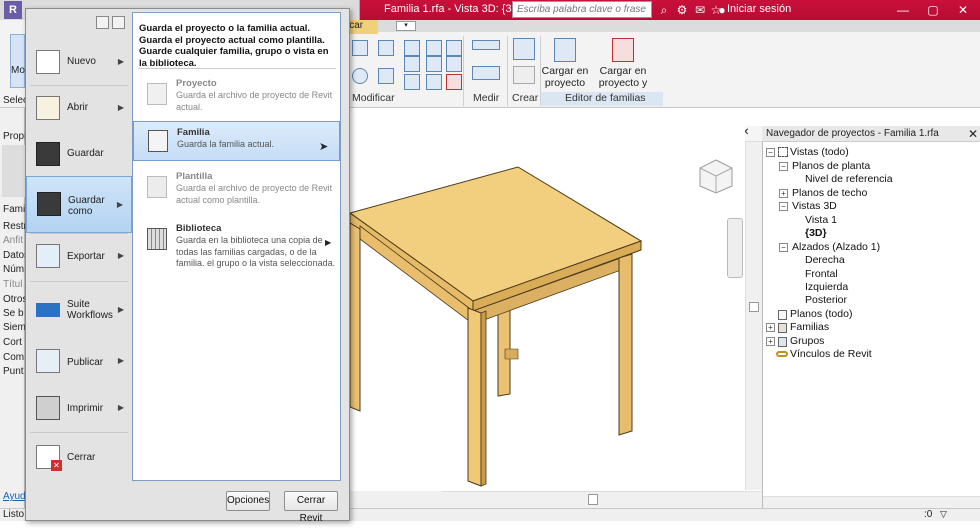  What do you see at coordinates (79, 256) in the screenshot?
I see `menu-item-exportar: Exportar ▶` at bounding box center [79, 256].